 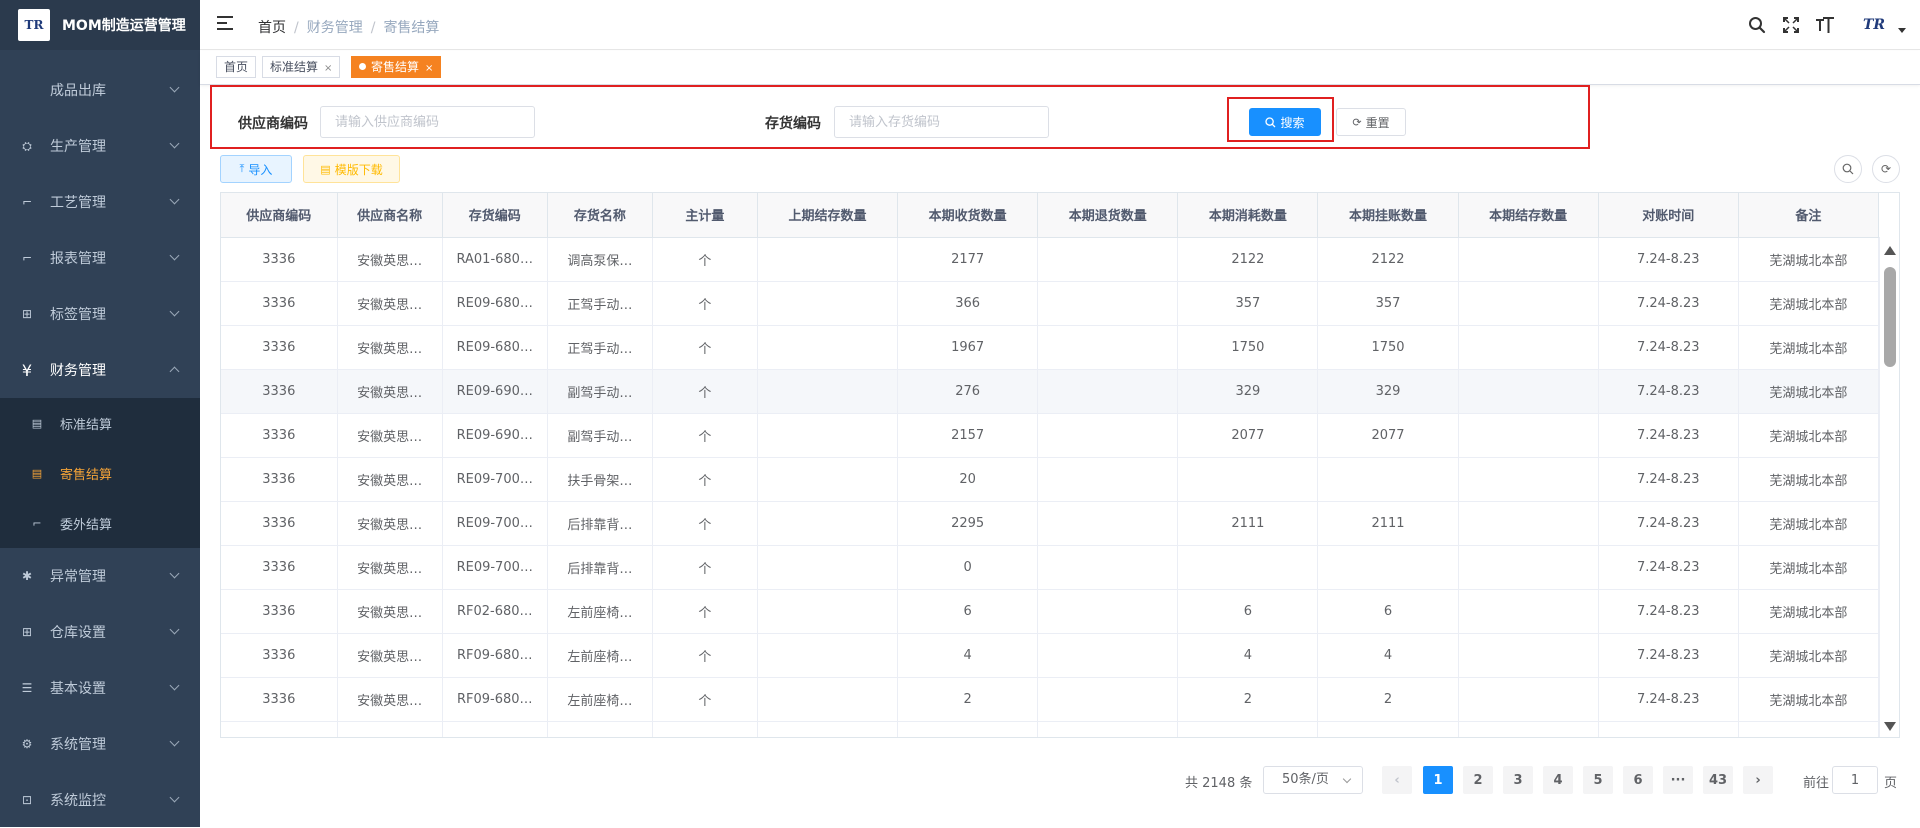 What do you see at coordinates (100, 632) in the screenshot?
I see `sidebar-item-7: ⊞ 仓库设置` at bounding box center [100, 632].